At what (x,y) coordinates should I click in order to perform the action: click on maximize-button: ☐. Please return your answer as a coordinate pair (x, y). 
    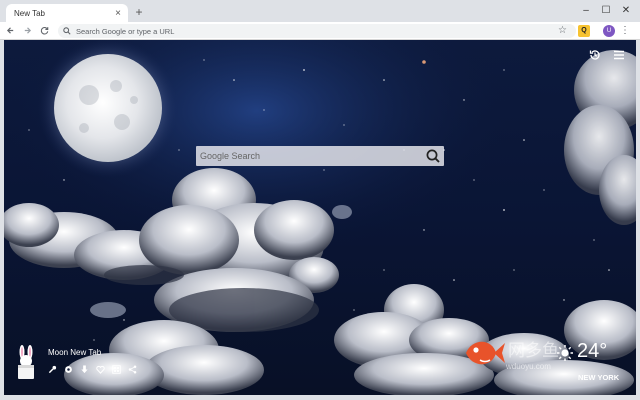
    Looking at the image, I should click on (606, 10).